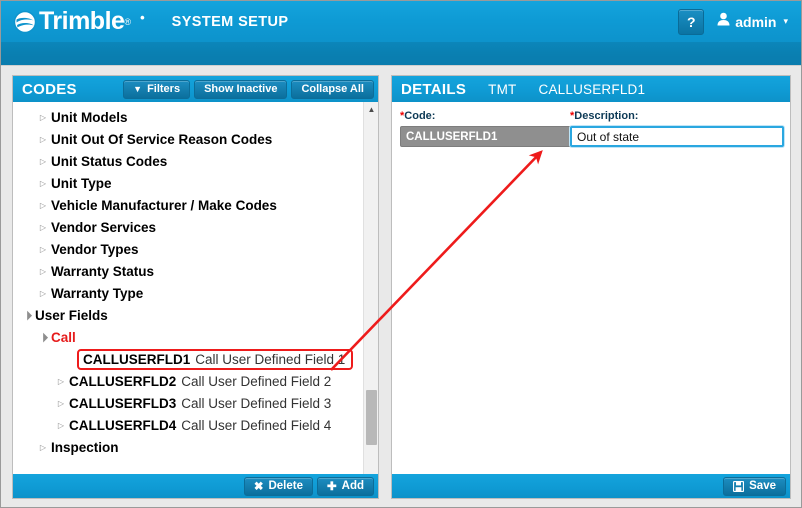 Image resolution: width=802 pixels, height=508 pixels. I want to click on tree-node-description: Call User Defined Field 3, so click(256, 403).